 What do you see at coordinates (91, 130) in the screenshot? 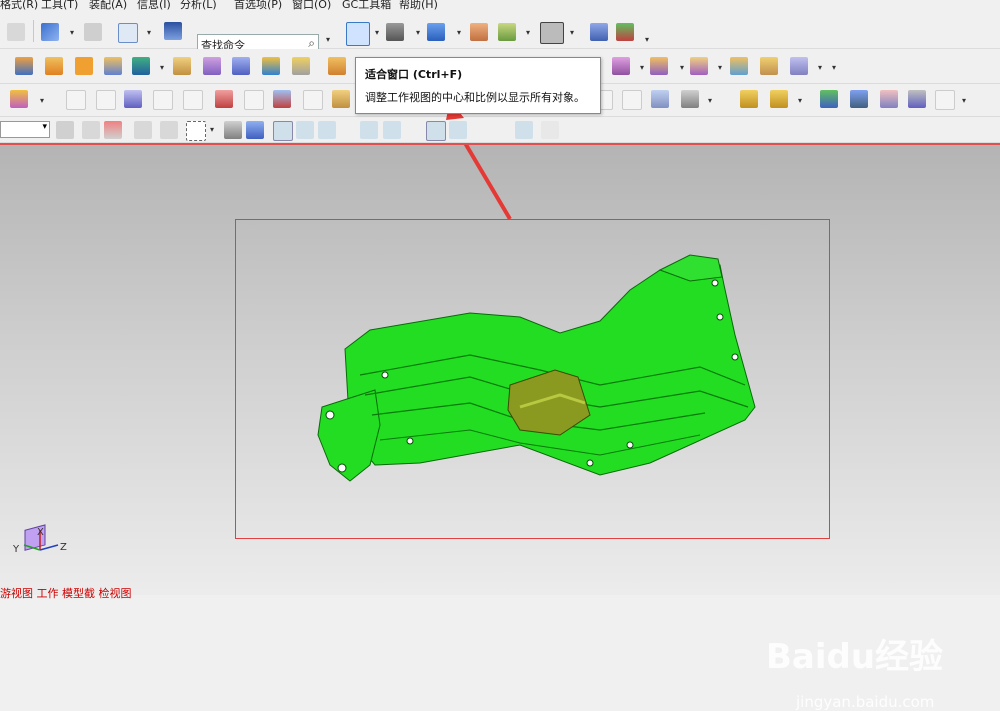
I see `selection-type-icon` at bounding box center [91, 130].